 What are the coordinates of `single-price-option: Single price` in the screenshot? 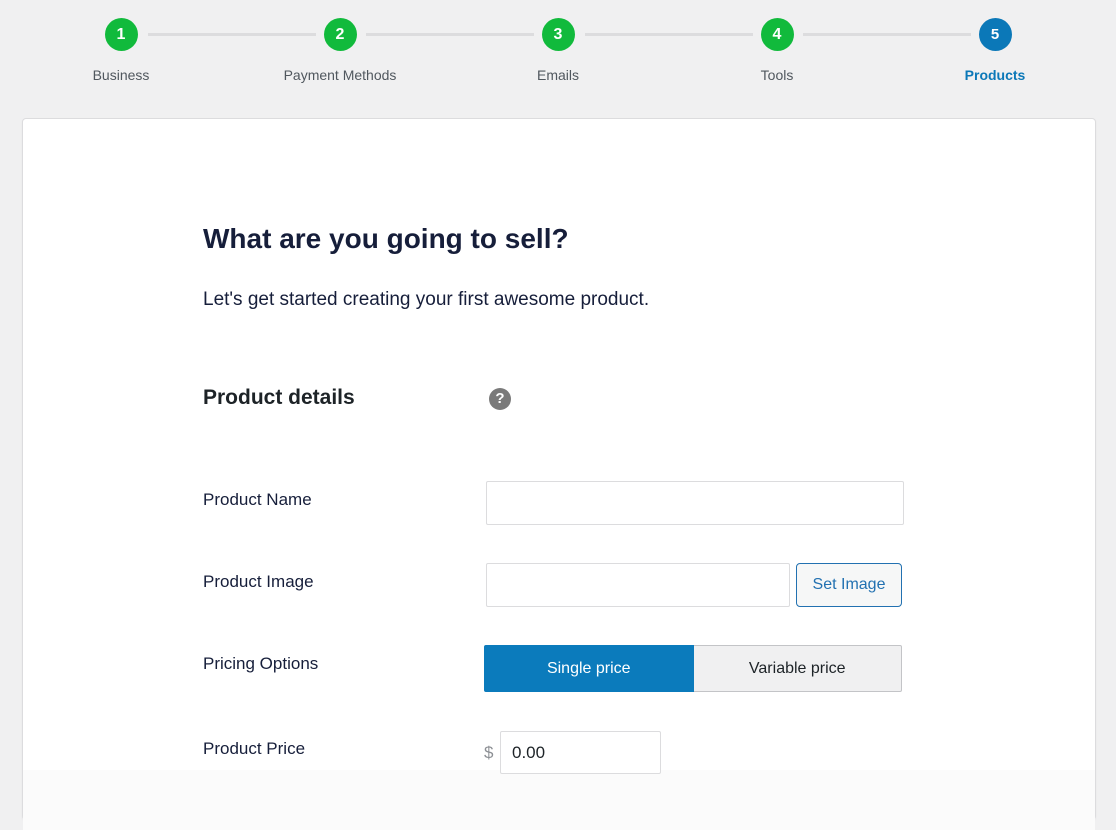 It's located at (589, 668).